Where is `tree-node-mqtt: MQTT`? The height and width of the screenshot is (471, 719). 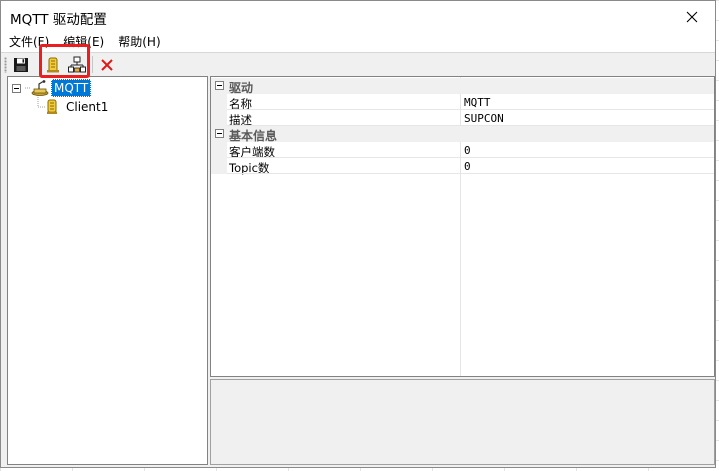 tree-node-mqtt: MQTT is located at coordinates (52, 88).